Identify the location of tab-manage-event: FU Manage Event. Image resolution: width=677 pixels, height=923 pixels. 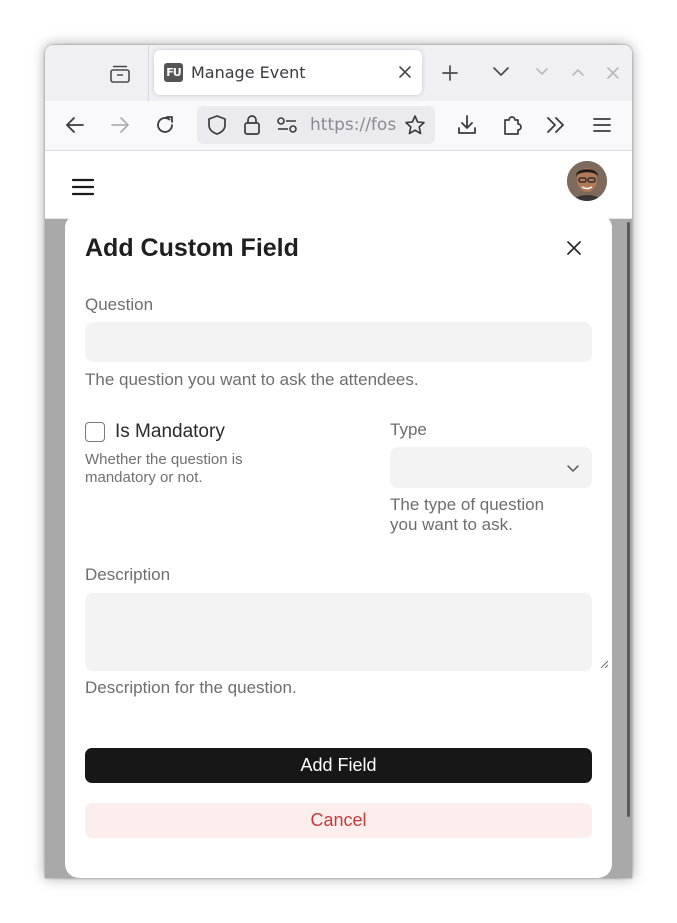
(288, 72).